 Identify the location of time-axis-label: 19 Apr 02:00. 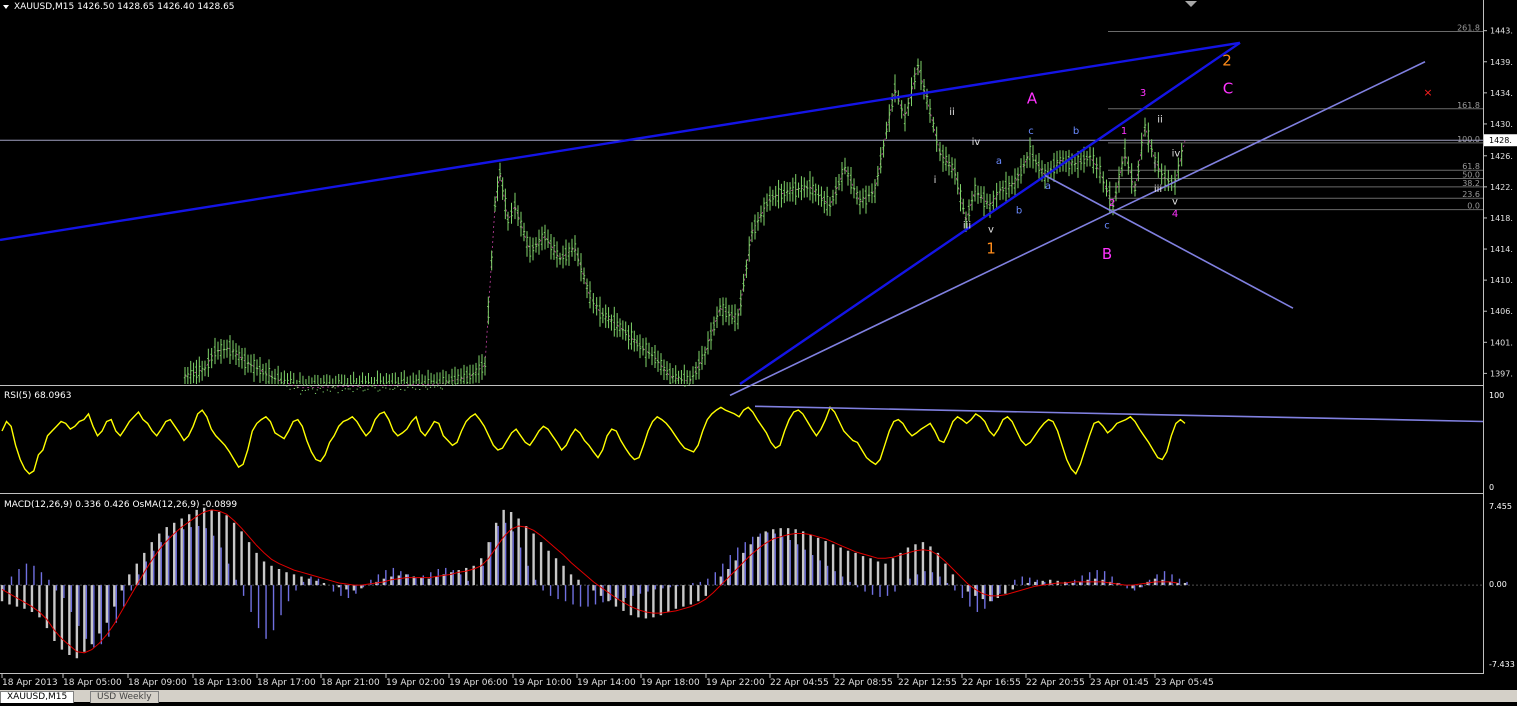
(415, 683).